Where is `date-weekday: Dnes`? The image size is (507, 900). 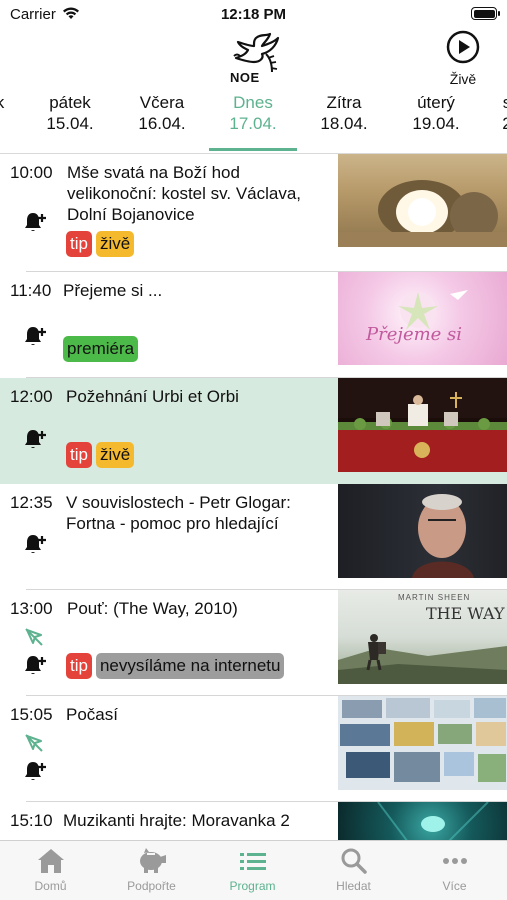
date-weekday: Dnes is located at coordinates (253, 102).